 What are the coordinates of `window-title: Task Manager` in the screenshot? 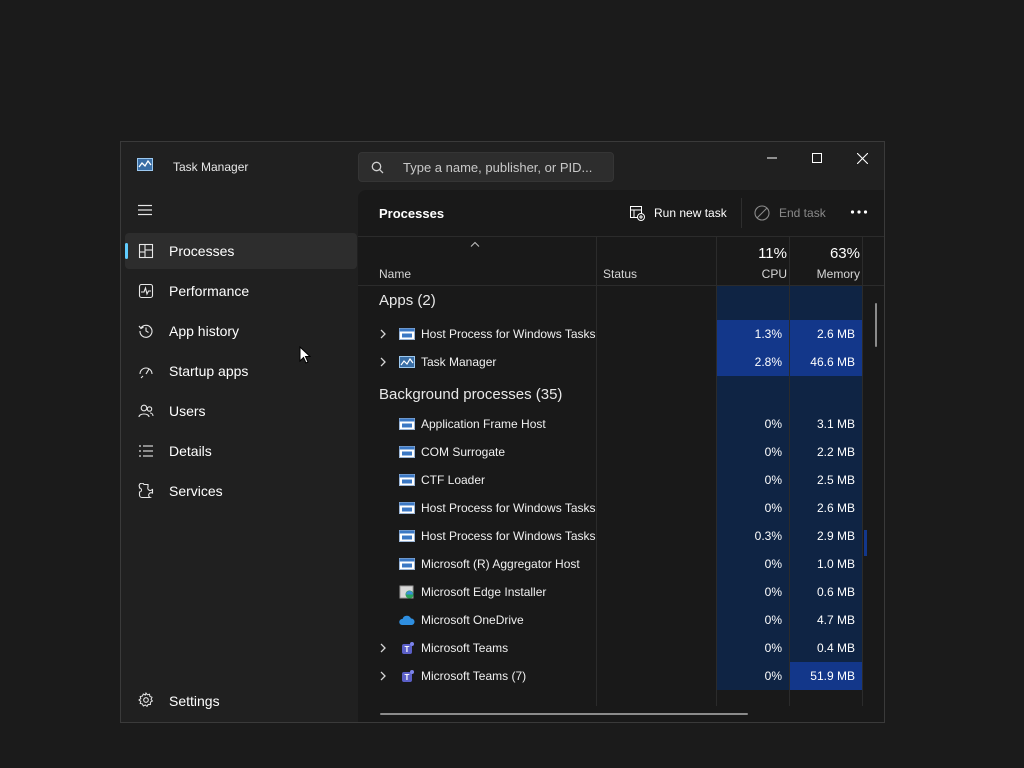 It's located at (211, 167).